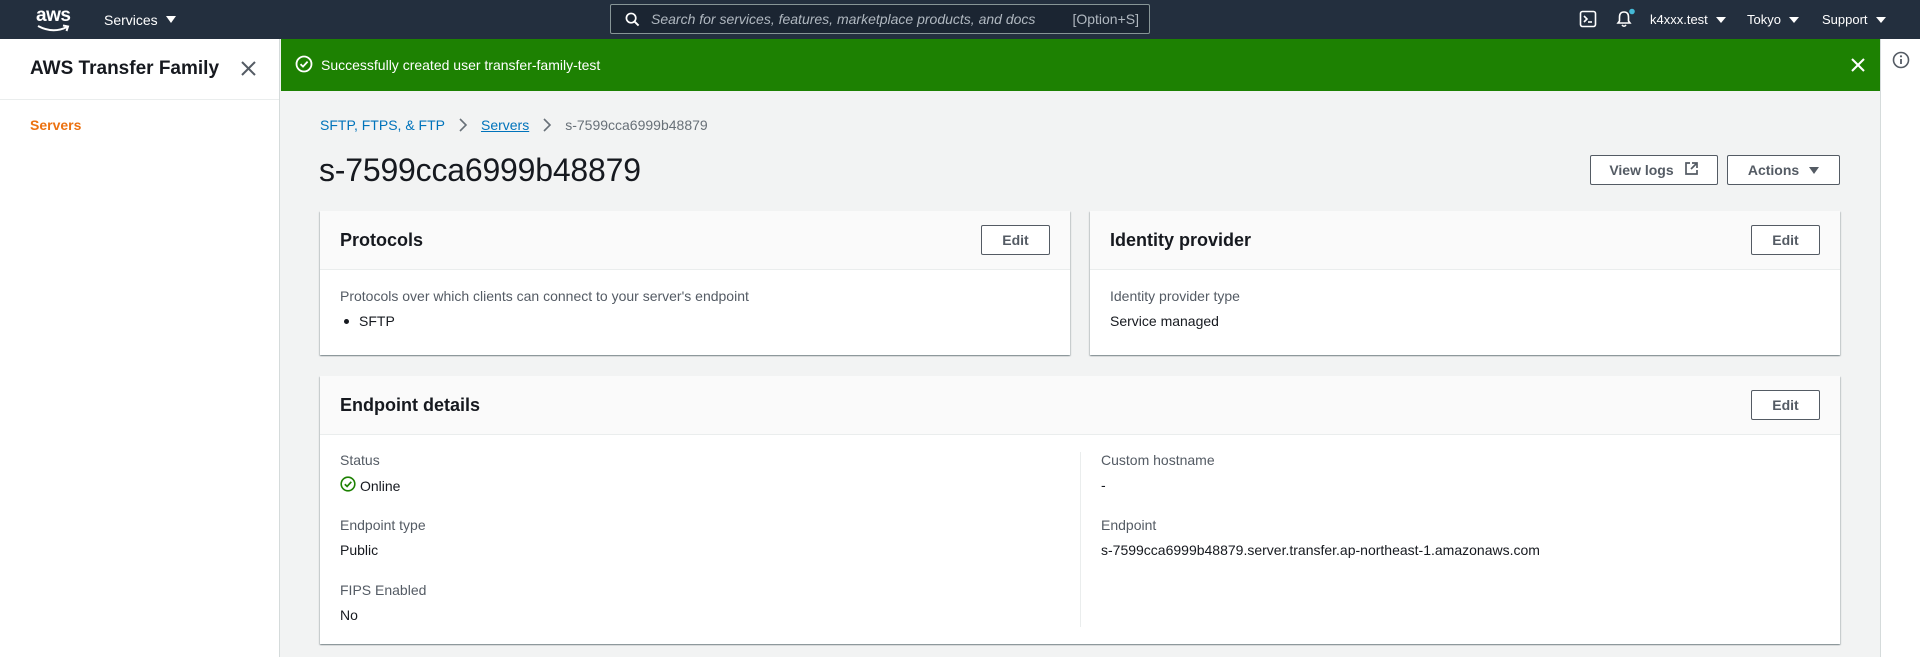 This screenshot has height=657, width=1920. I want to click on custom-hostname-label: Custom hostname, so click(1158, 460).